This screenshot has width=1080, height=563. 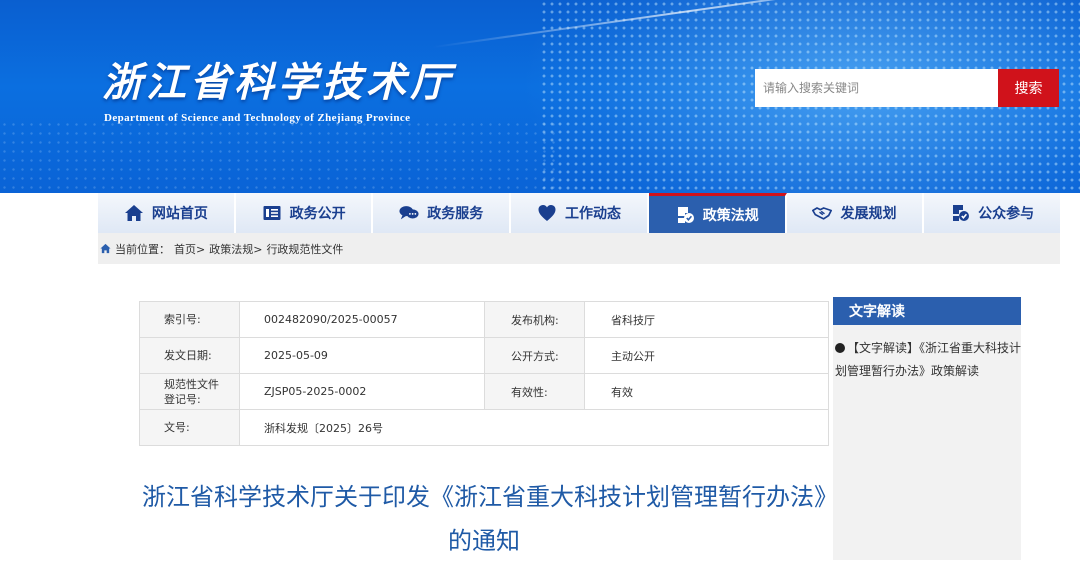 What do you see at coordinates (534, 355) in the screenshot?
I see `disclosure-method-label: 公开方式:` at bounding box center [534, 355].